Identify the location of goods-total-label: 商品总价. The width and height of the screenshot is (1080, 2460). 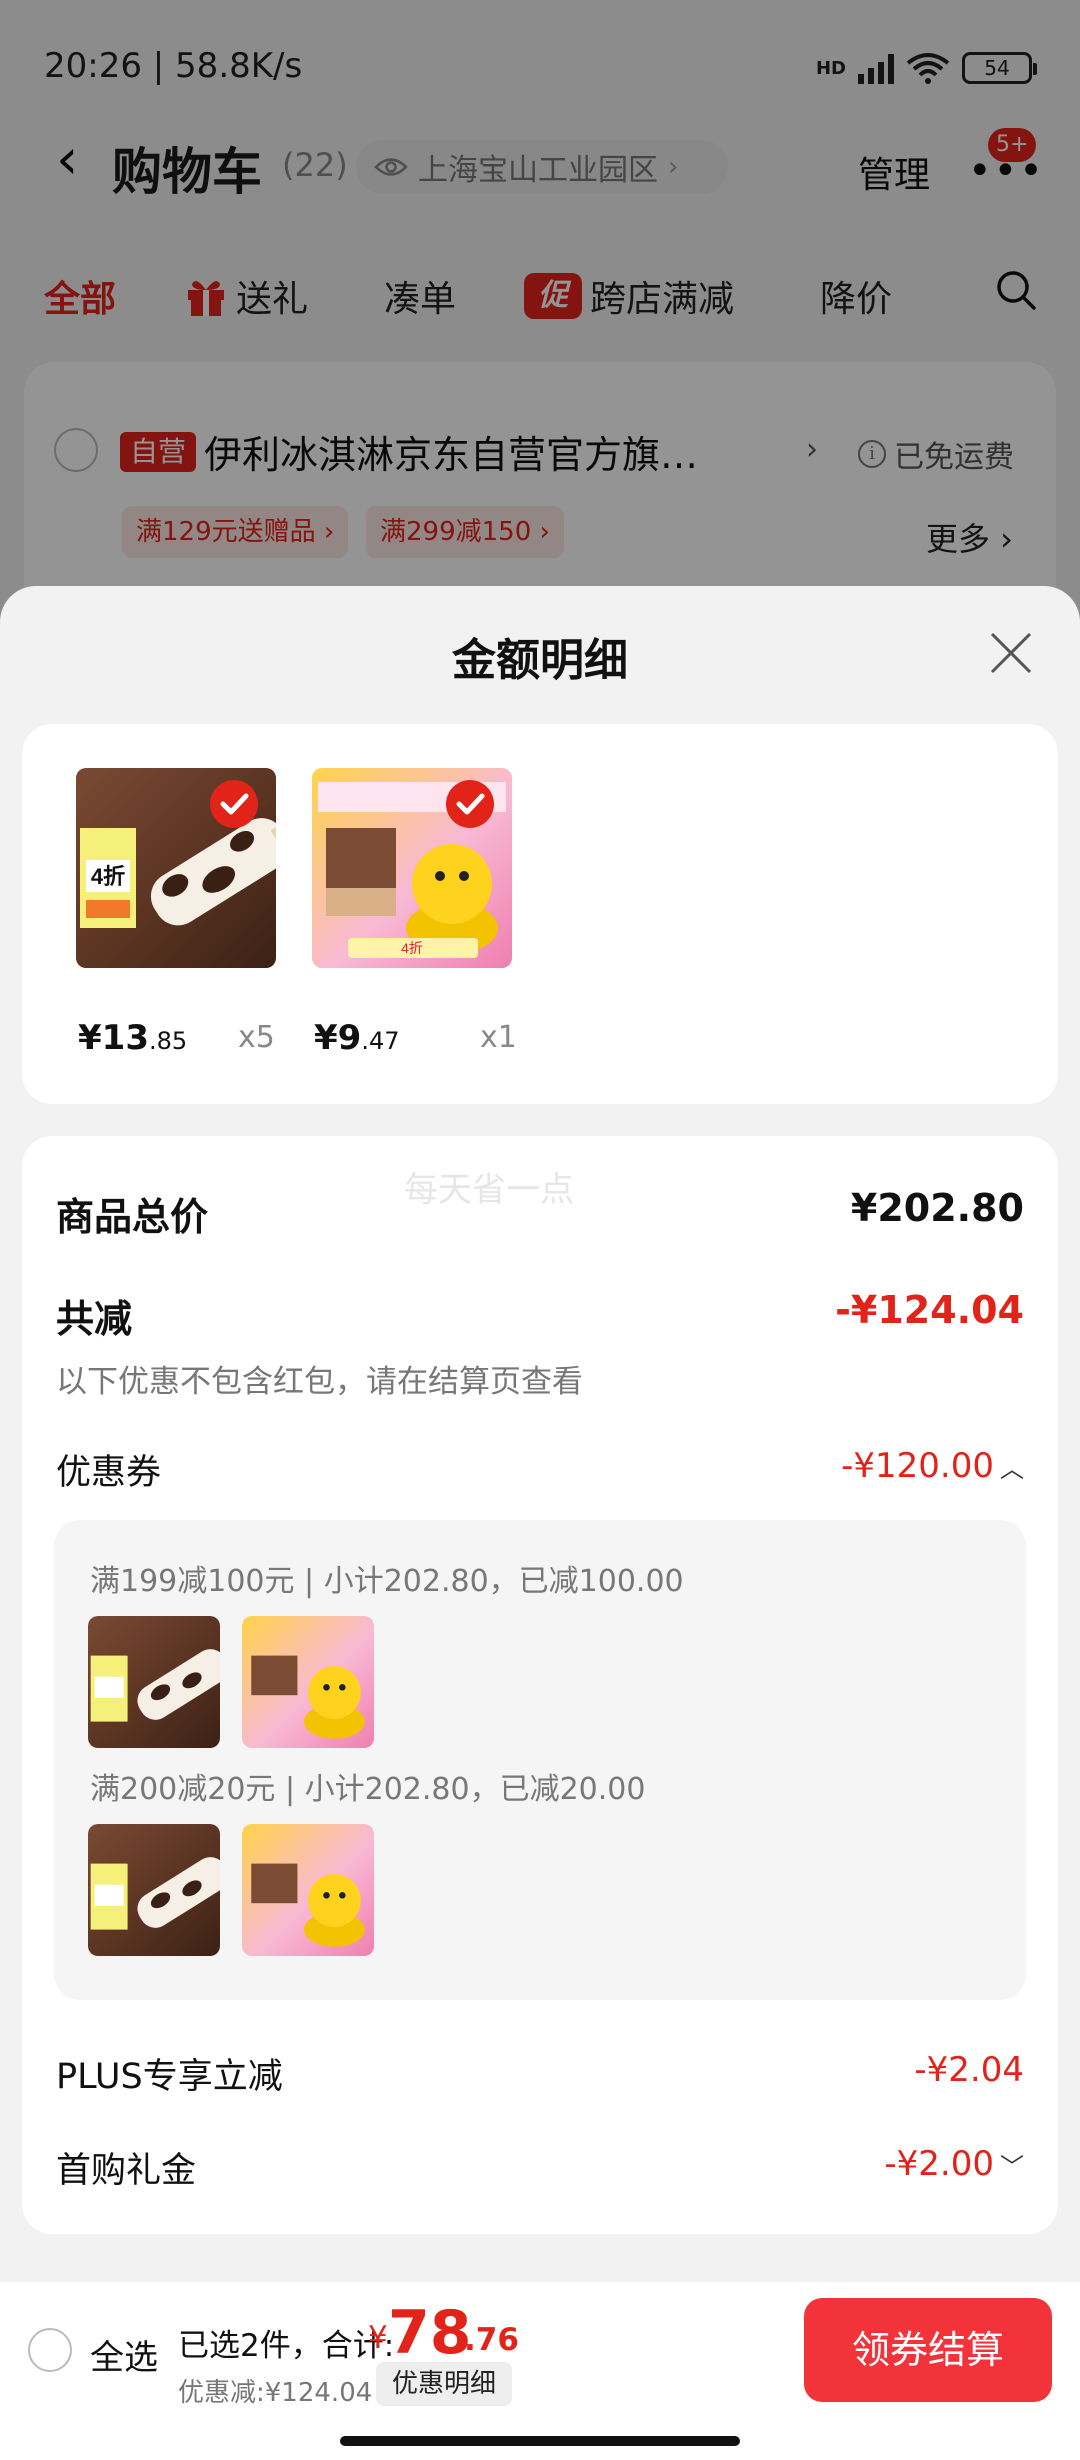
(132, 1217).